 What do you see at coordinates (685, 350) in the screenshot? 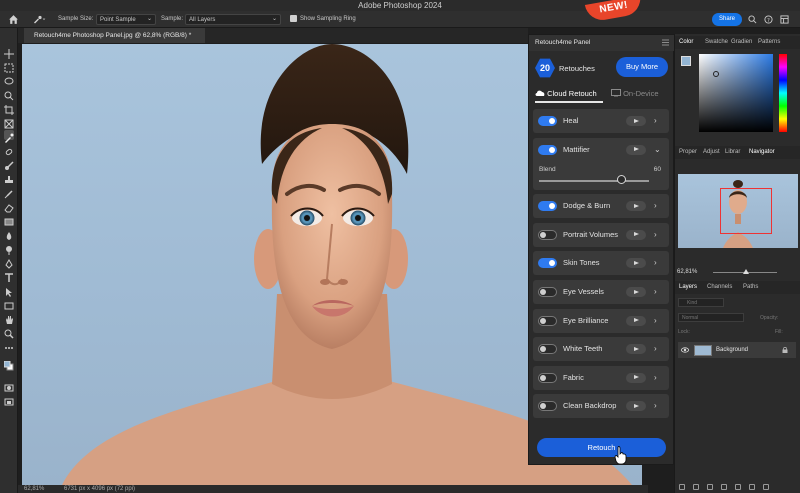
I see `eye-icon` at bounding box center [685, 350].